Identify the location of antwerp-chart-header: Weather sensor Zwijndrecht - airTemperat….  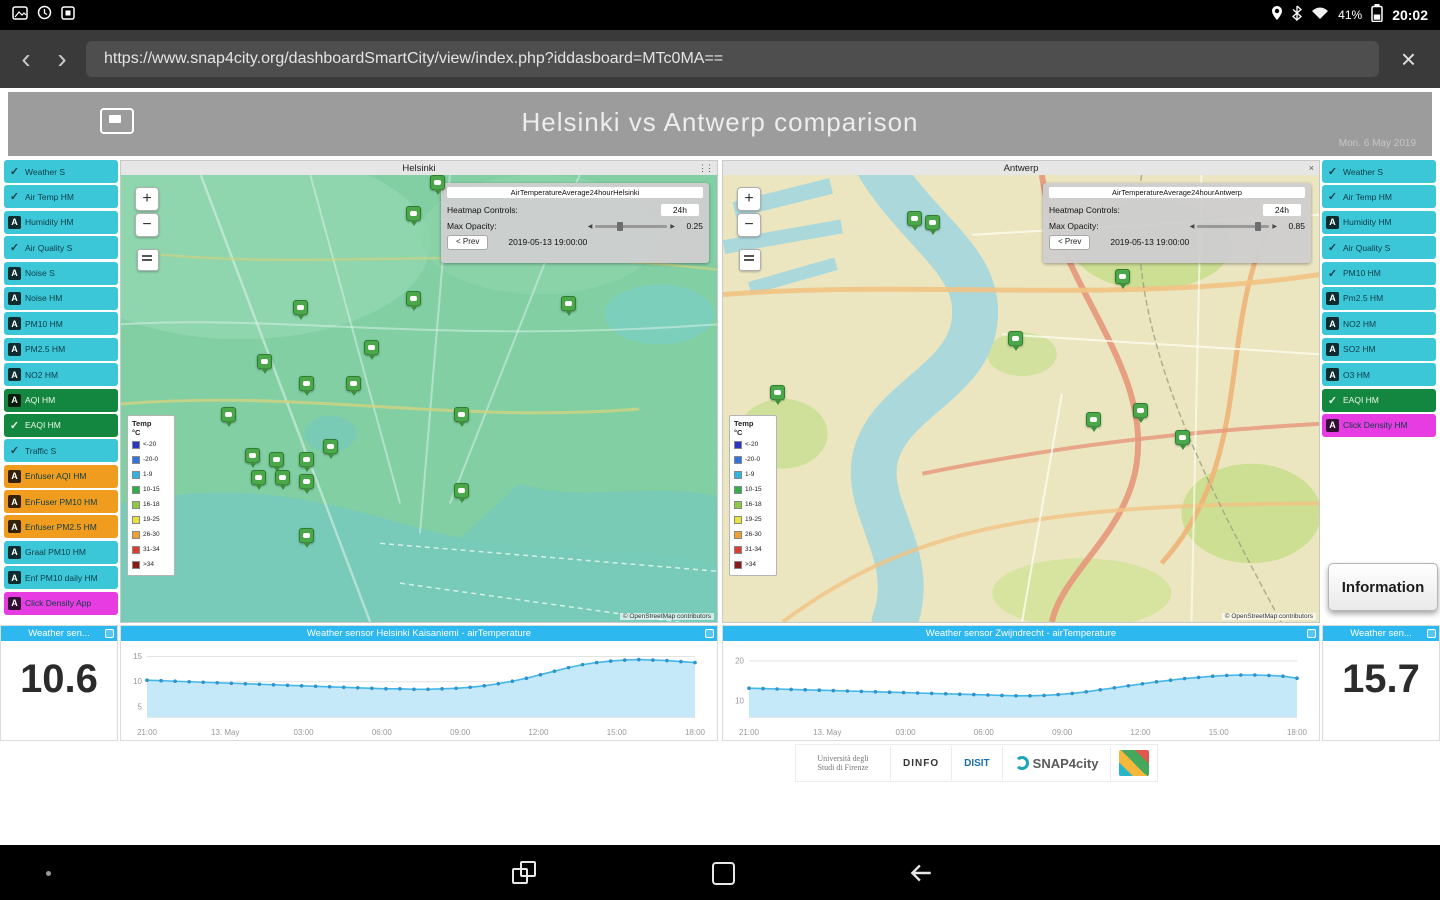
(1021, 633).